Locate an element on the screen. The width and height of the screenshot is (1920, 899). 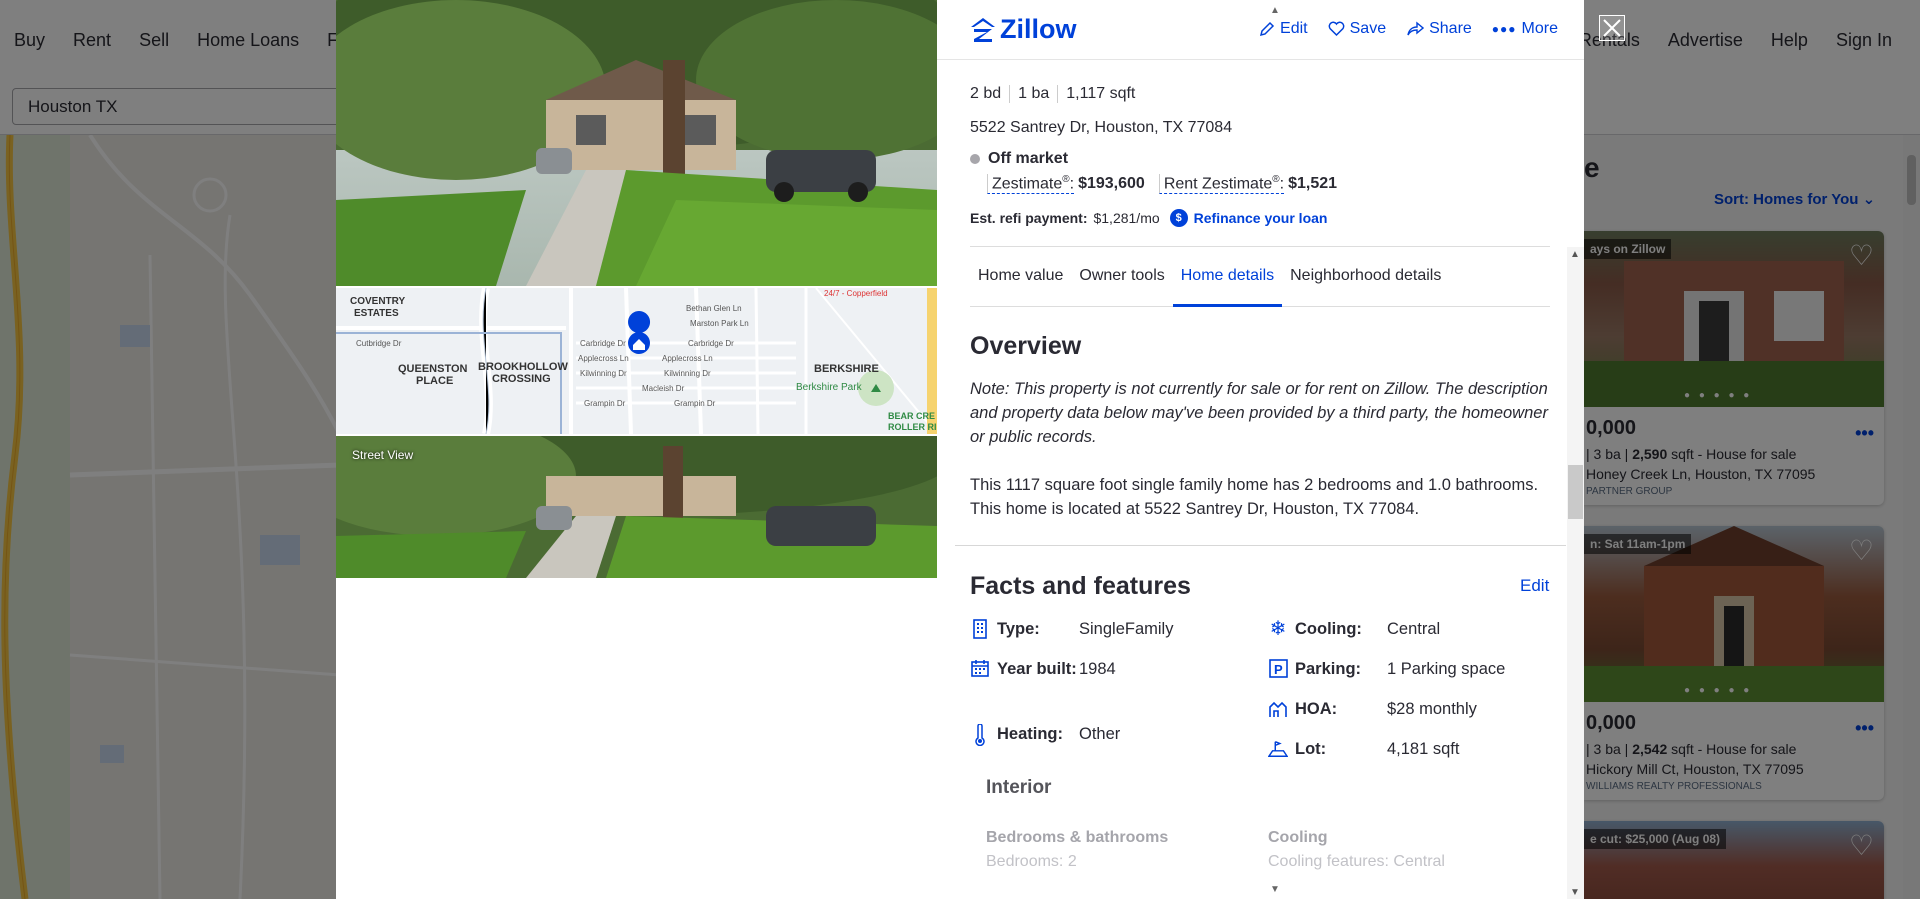
fact-hoa: HOA: $28 monthly is located at coordinates (1372, 709).